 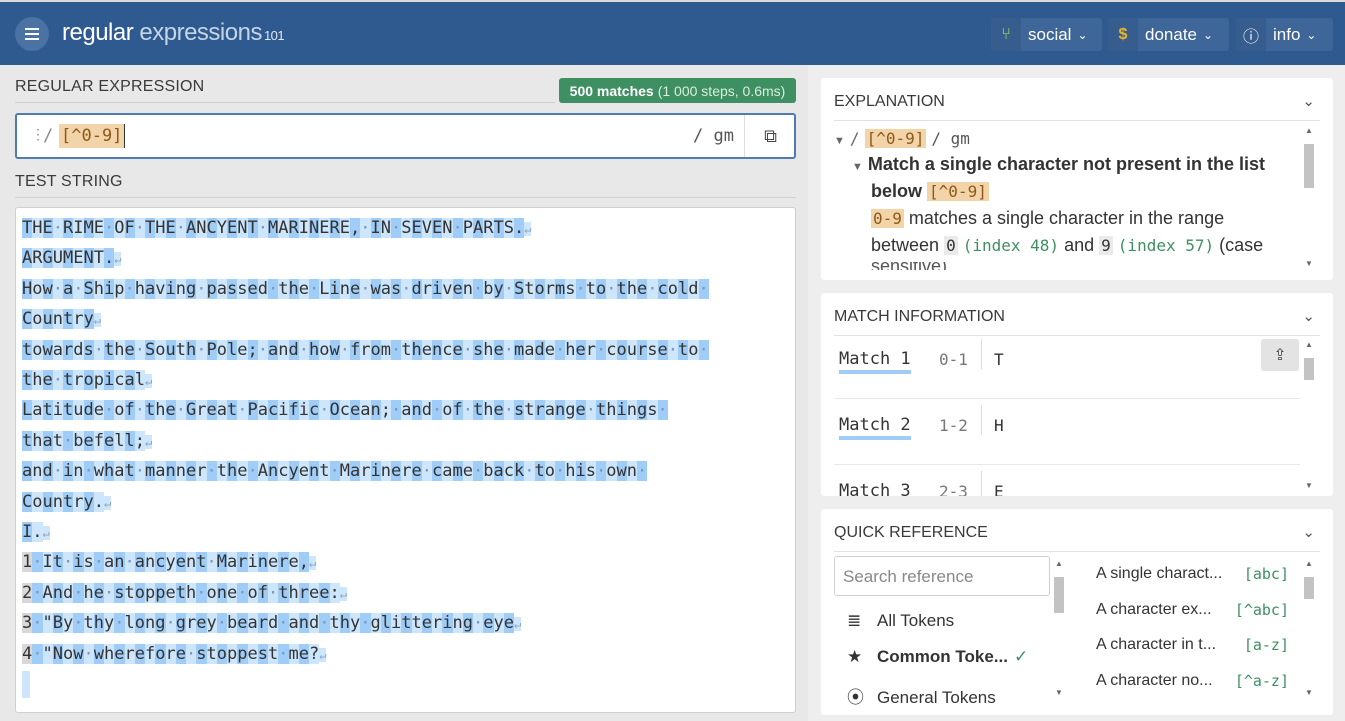 I want to click on item-title-2: below, so click(x=897, y=191).